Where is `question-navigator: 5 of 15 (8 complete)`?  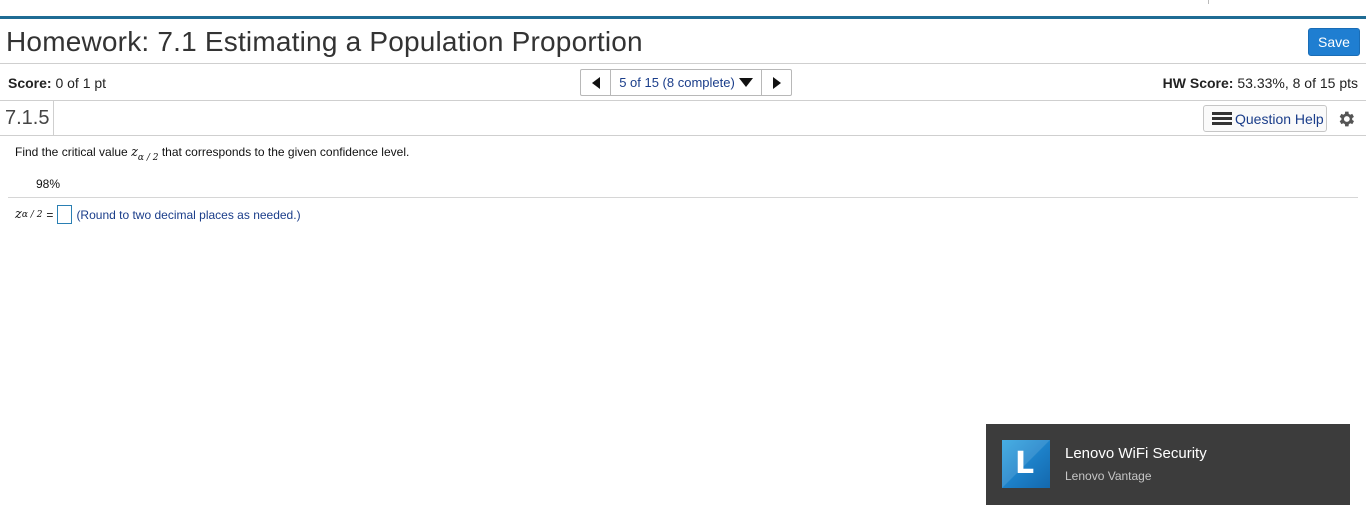
question-navigator: 5 of 15 (8 complete) is located at coordinates (686, 82).